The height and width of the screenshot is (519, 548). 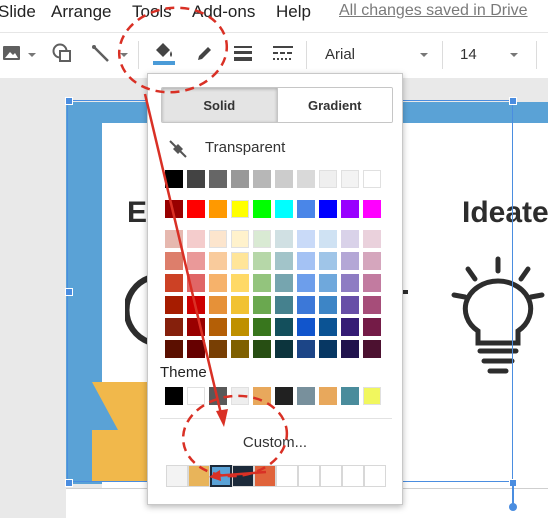 What do you see at coordinates (513, 101) in the screenshot?
I see `resize-handle-top-right` at bounding box center [513, 101].